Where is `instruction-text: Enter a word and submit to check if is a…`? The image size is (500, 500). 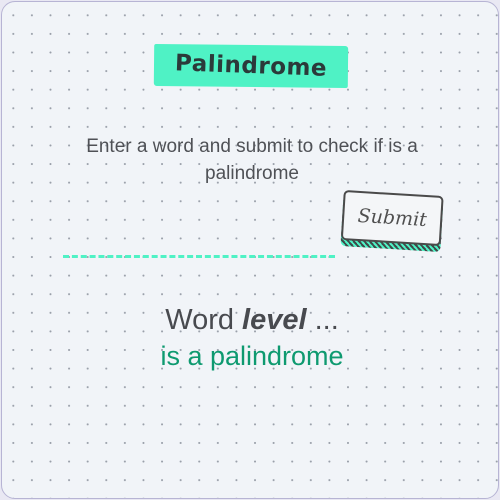 instruction-text: Enter a word and submit to check if is a… is located at coordinates (252, 160).